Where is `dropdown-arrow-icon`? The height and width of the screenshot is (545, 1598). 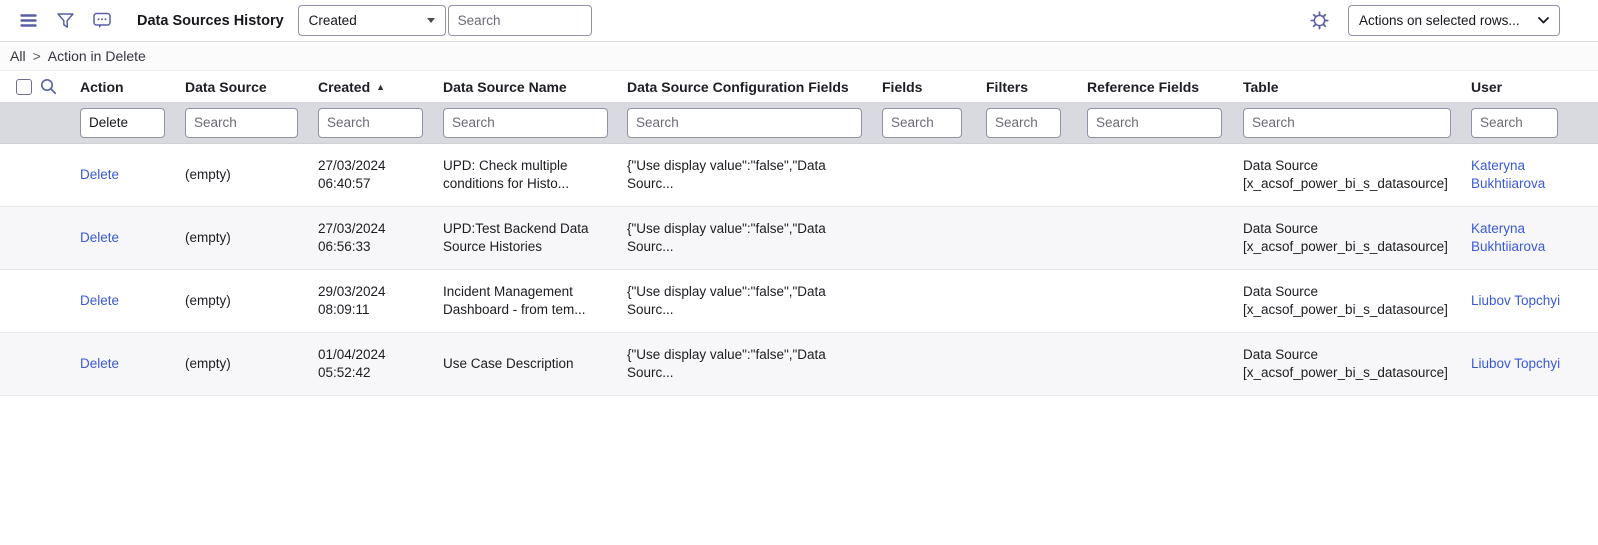
dropdown-arrow-icon is located at coordinates (430, 20).